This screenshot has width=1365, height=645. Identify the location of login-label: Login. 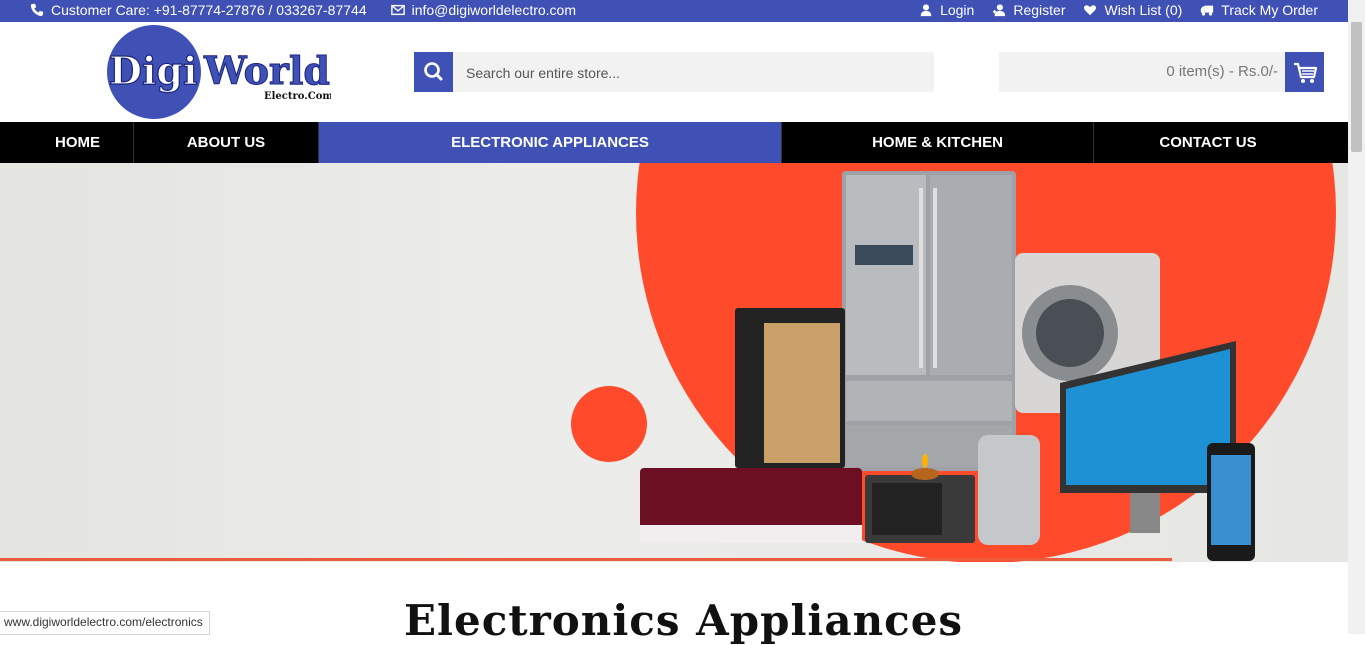
(957, 10).